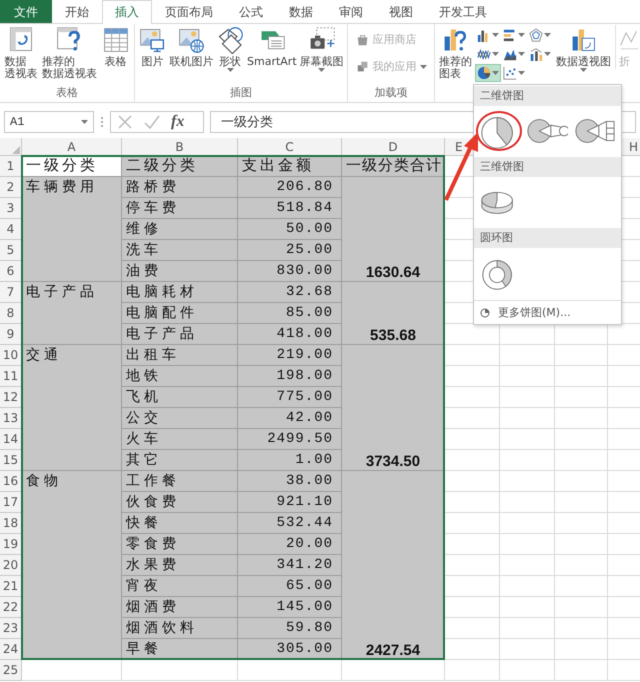 The image size is (640, 682). What do you see at coordinates (583, 50) in the screenshot?
I see `ribbon-button: 数据透视图` at bounding box center [583, 50].